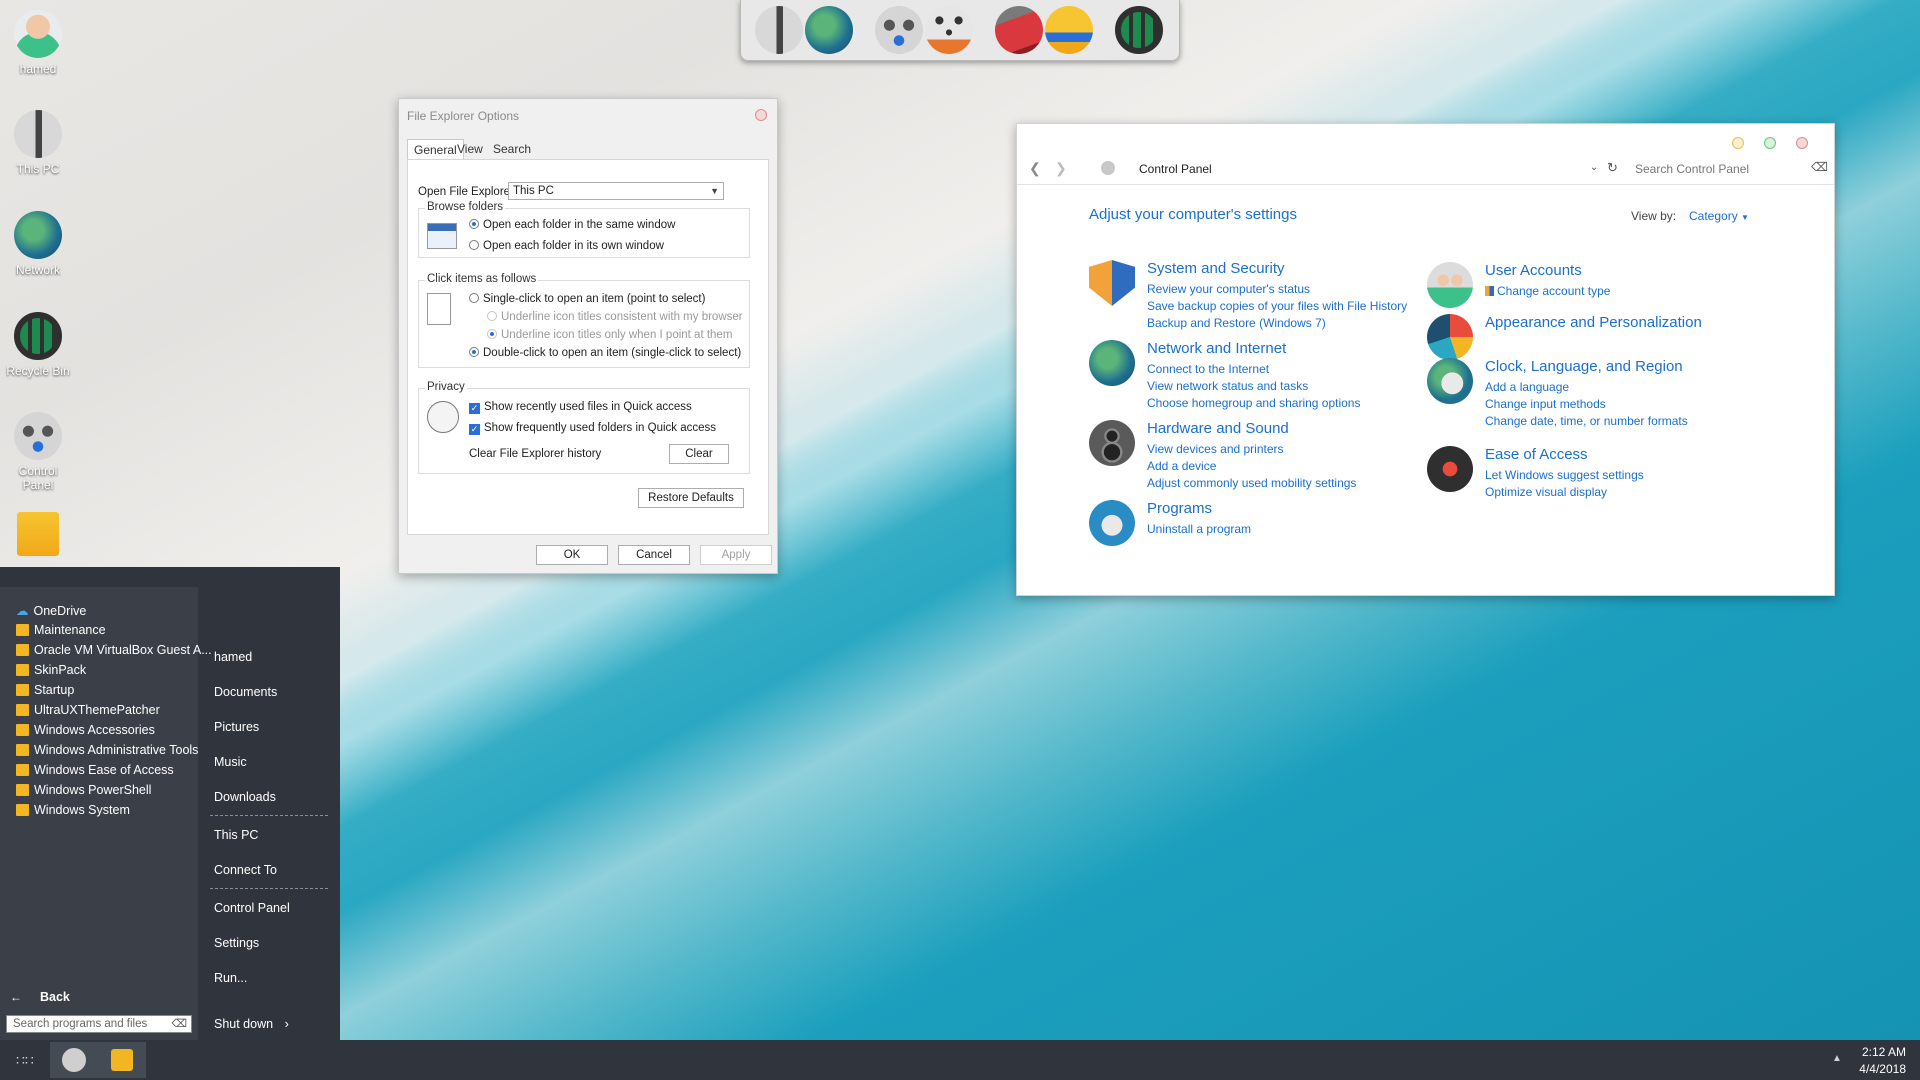 The height and width of the screenshot is (1080, 1920). I want to click on category-link: Connect to the Internet, so click(1208, 369).